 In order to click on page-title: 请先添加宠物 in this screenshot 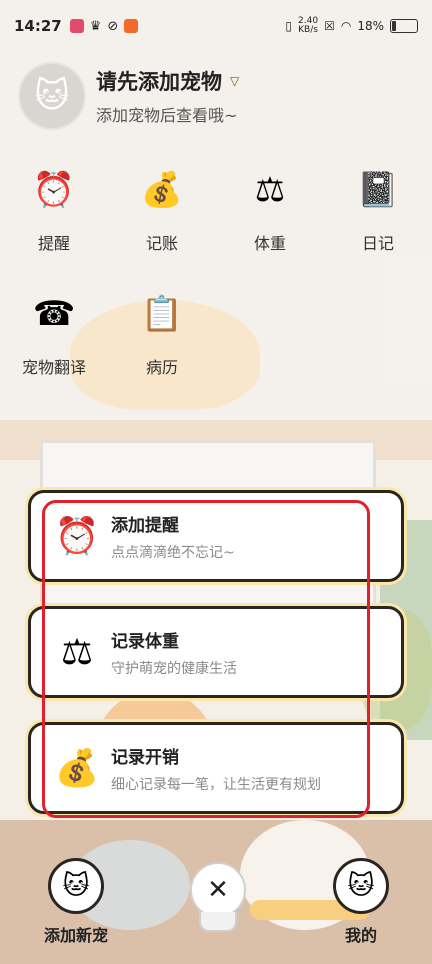, I will do `click(159, 81)`.